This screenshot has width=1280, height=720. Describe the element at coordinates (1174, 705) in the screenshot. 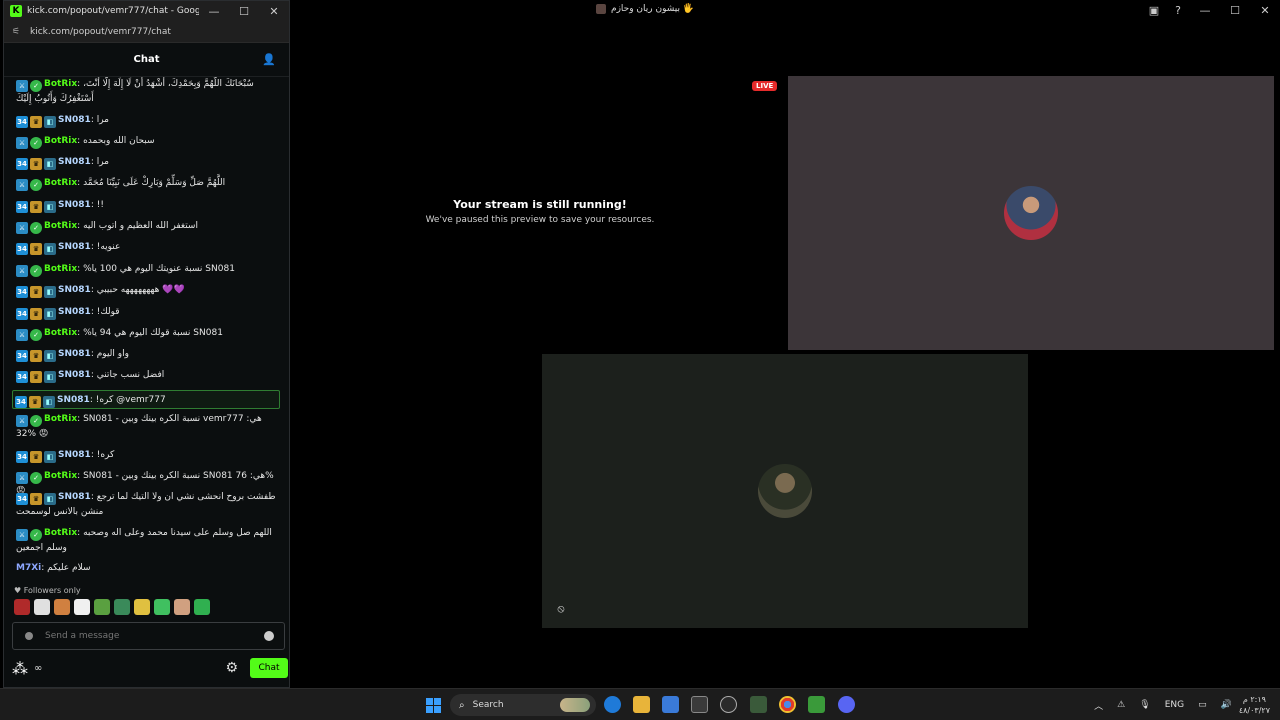

I see `language-indicator: ENG` at that location.